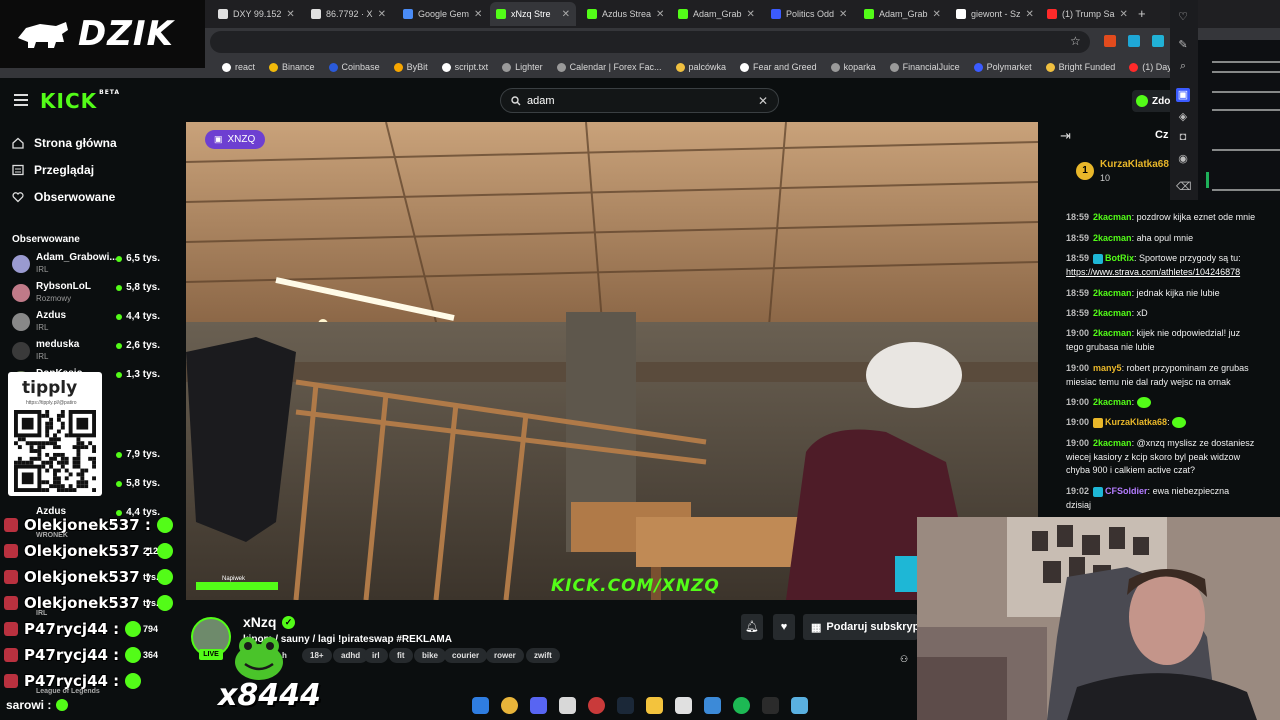 This screenshot has height=720, width=1280. Describe the element at coordinates (1084, 14) in the screenshot. I see `browser-tab: (1) Trump Sa ✕` at that location.